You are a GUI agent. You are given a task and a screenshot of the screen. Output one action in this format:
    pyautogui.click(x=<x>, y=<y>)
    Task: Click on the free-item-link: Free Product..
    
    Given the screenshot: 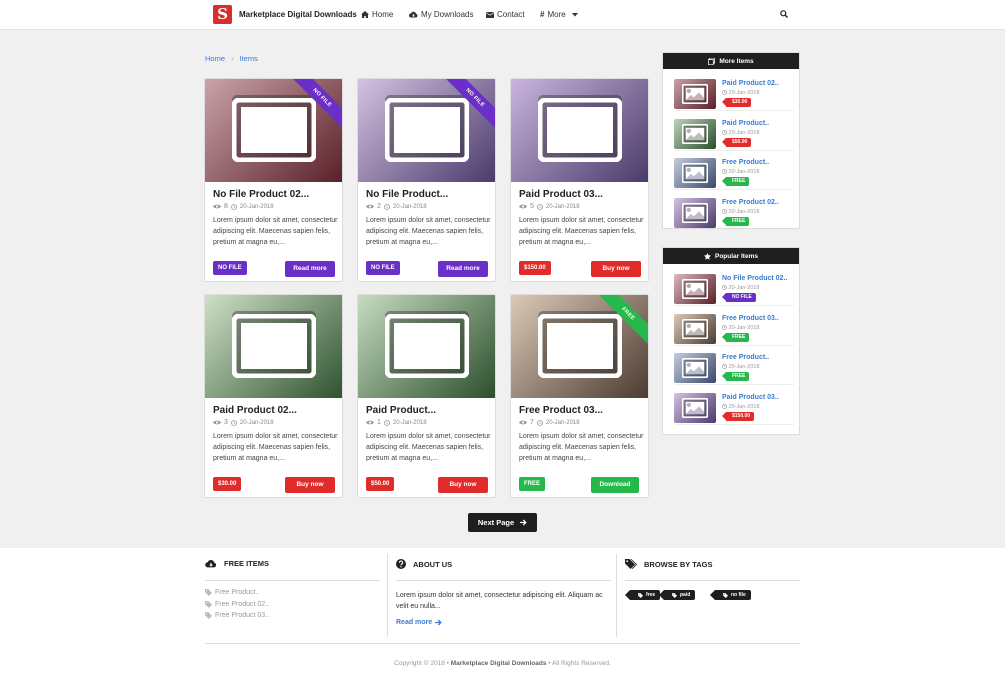 What is the action you would take?
    pyautogui.click(x=232, y=592)
    